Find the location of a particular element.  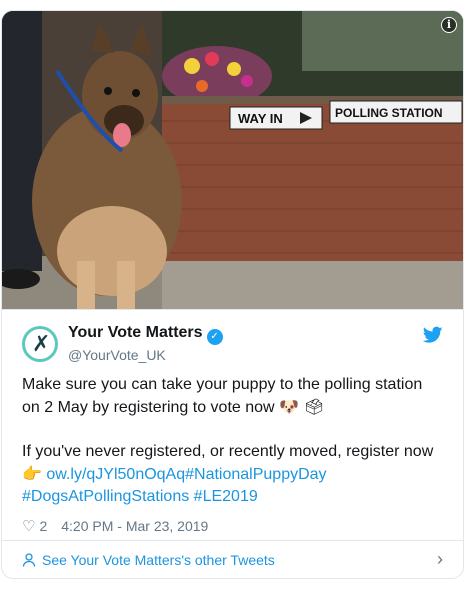

tweet-link: ow.ly/qJYl50nOqAq is located at coordinates (115, 474).